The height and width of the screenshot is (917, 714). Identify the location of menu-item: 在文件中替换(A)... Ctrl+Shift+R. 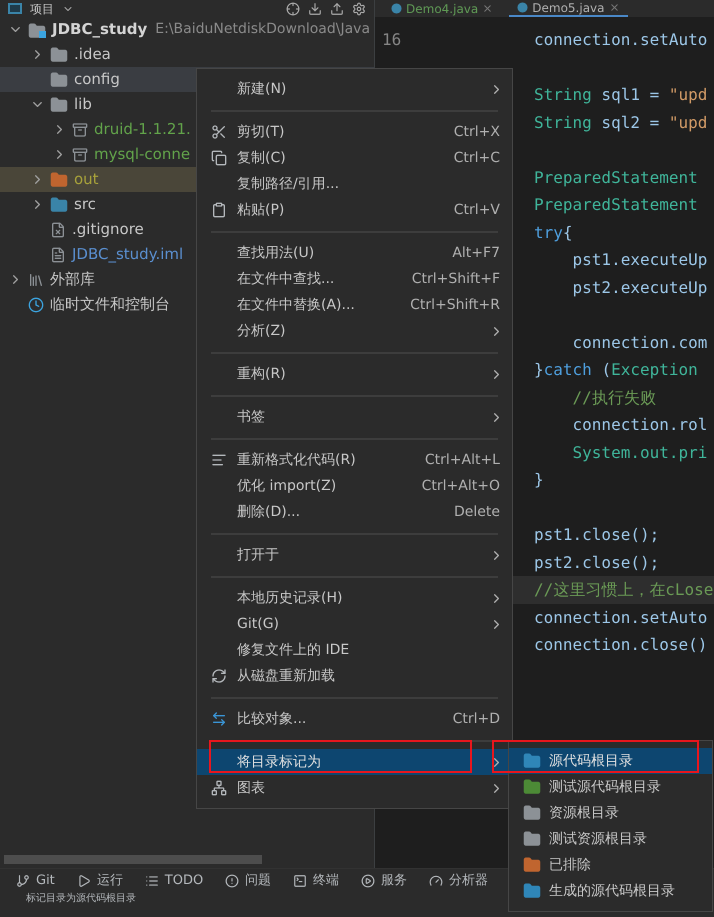
(354, 305).